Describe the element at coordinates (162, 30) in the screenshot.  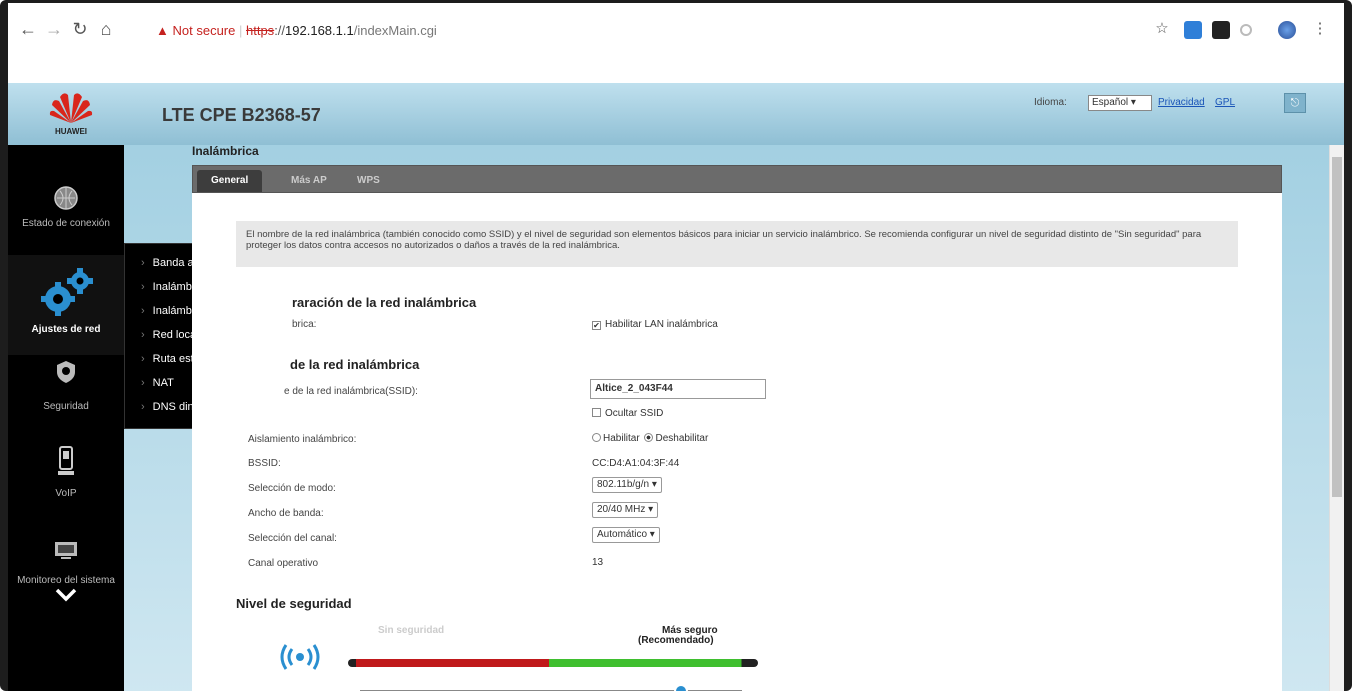
I see `warning-icon: ▲` at that location.